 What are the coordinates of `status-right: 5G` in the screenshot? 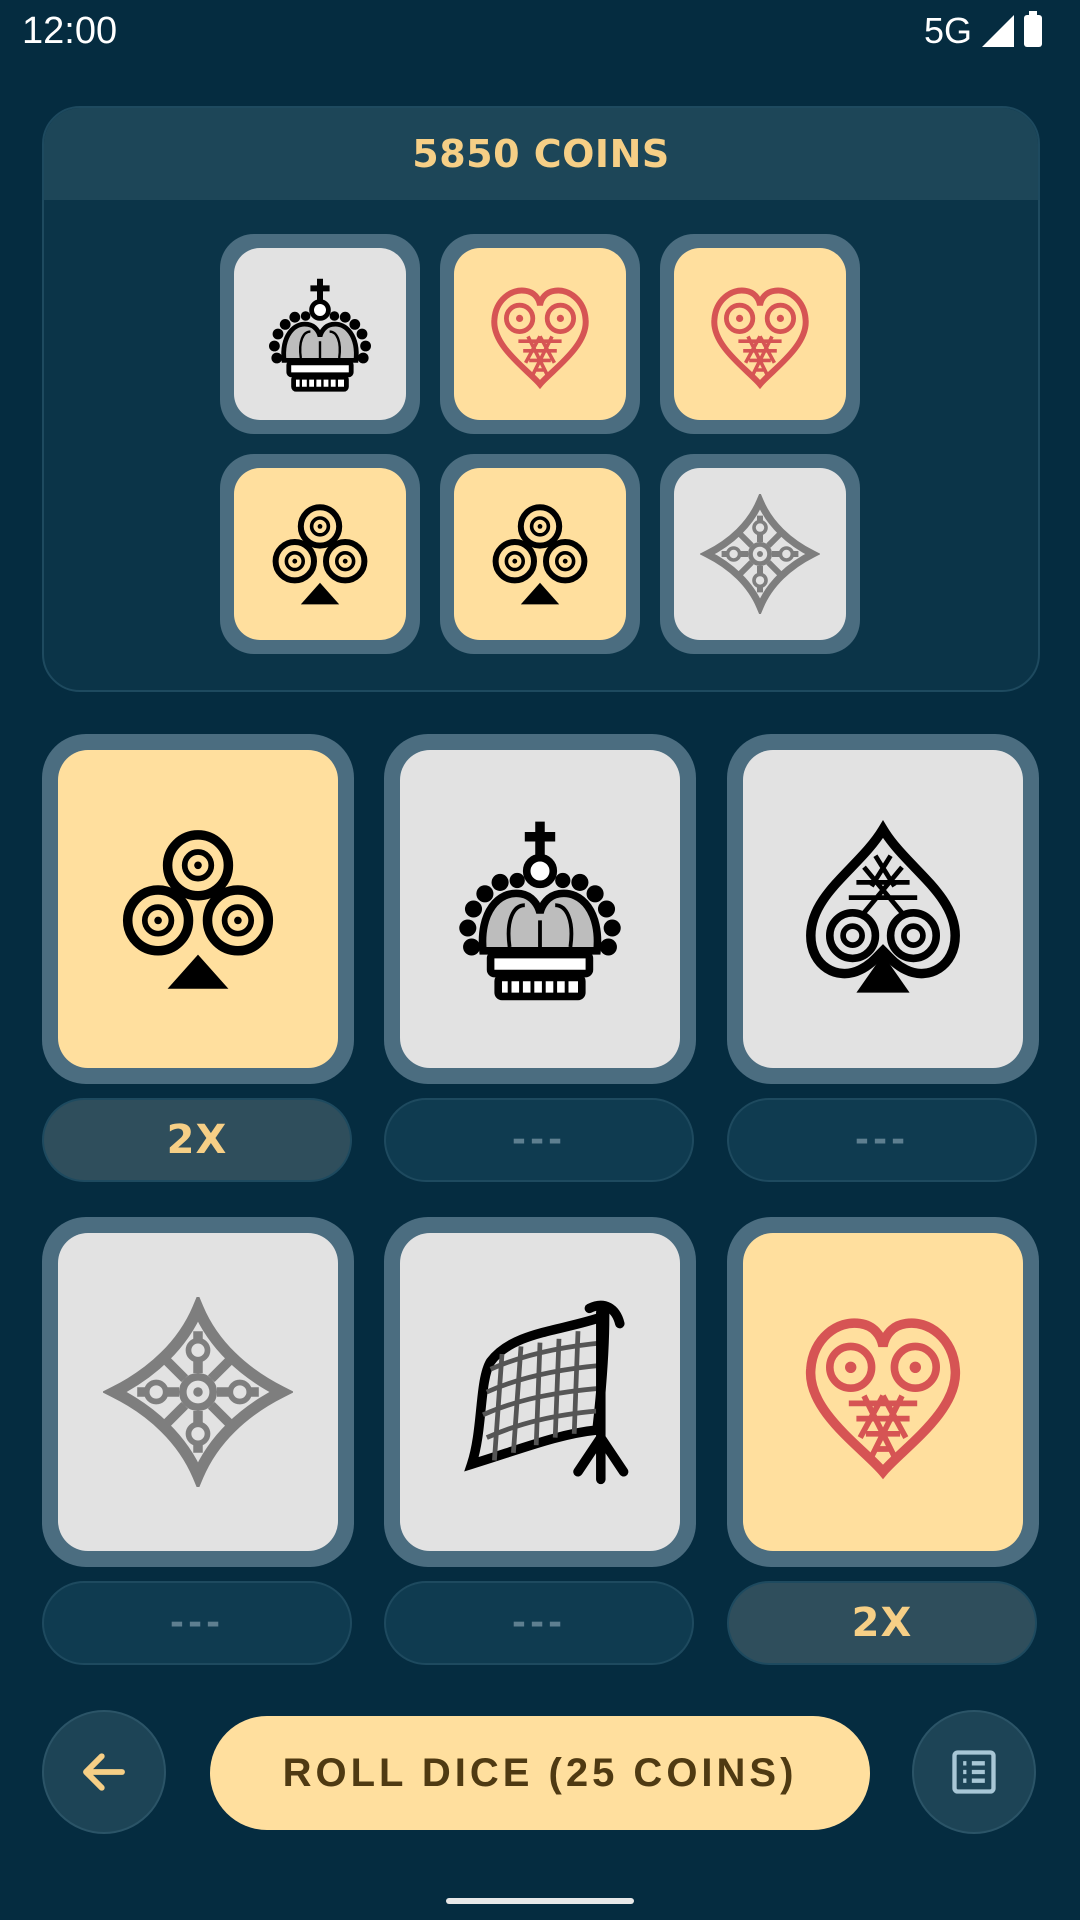 It's located at (983, 31).